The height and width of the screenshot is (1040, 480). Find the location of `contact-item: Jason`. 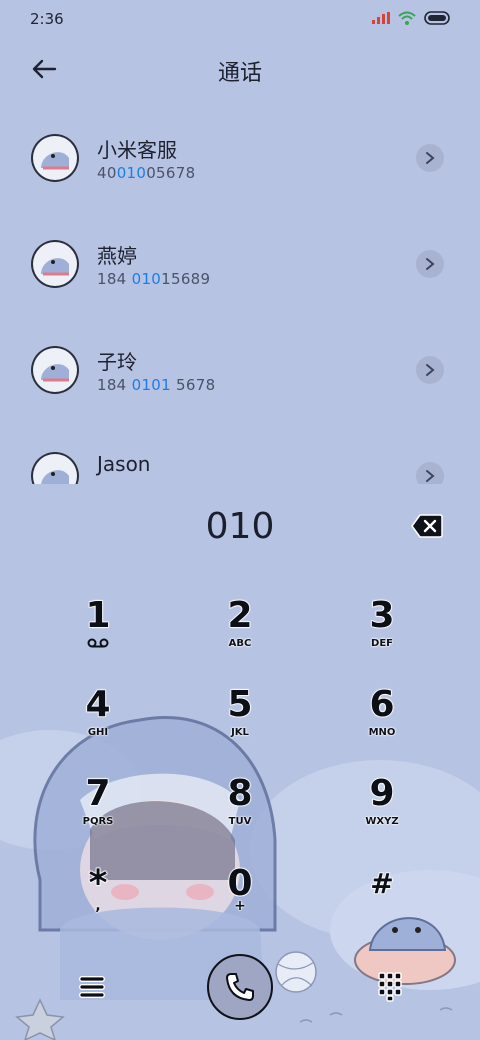

contact-item: Jason is located at coordinates (240, 453).